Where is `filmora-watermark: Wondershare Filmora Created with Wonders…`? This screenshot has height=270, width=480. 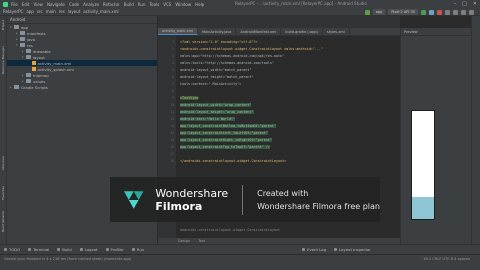 filmora-watermark: Wondershare Filmora Created with Wonders… is located at coordinates (245, 199).